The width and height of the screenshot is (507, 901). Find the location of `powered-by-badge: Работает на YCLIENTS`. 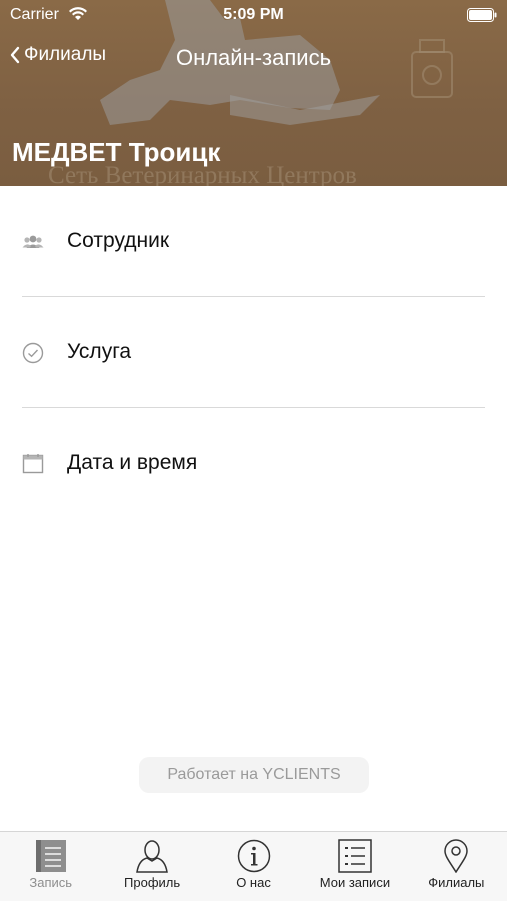

powered-by-badge: Работает на YCLIENTS is located at coordinates (254, 775).